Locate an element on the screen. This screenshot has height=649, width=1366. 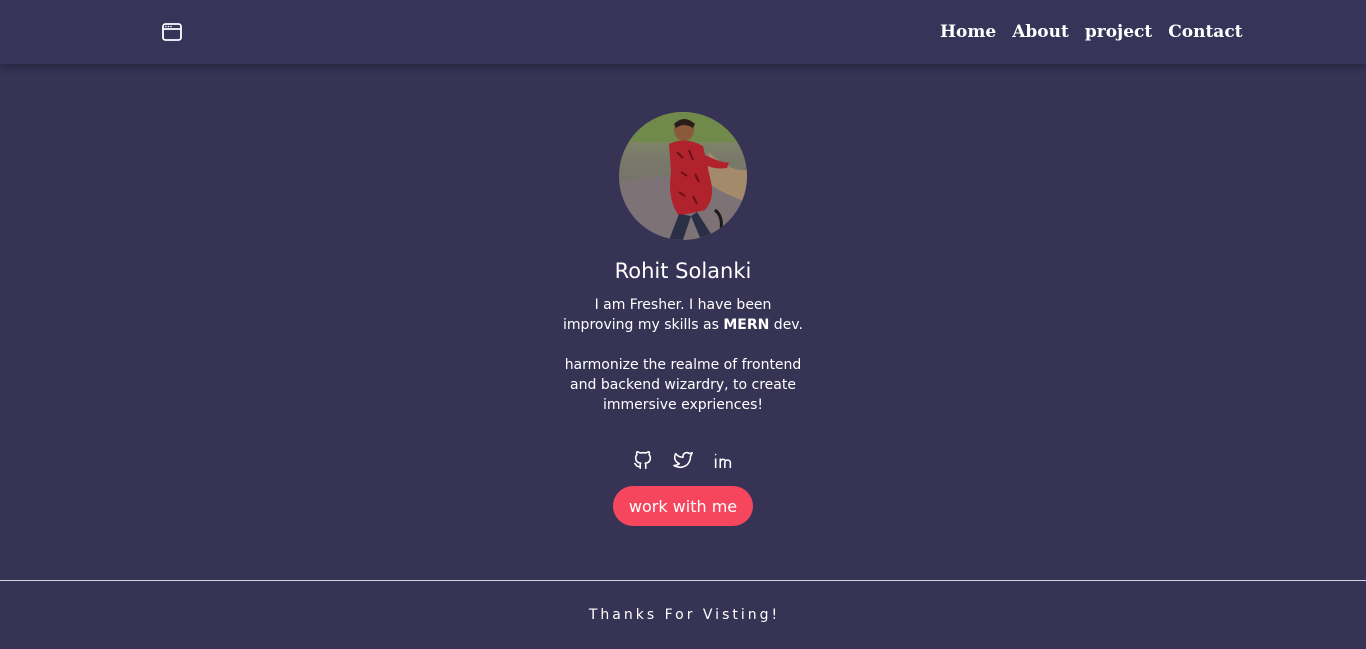
bio-text-end: dev. is located at coordinates (786, 325).